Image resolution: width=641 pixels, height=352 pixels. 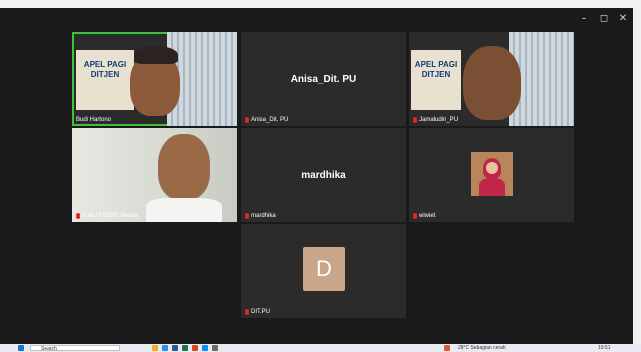 What do you see at coordinates (320, 348) in the screenshot?
I see `taskbar: Search 28°C Sebagian cerah 19:51` at bounding box center [320, 348].